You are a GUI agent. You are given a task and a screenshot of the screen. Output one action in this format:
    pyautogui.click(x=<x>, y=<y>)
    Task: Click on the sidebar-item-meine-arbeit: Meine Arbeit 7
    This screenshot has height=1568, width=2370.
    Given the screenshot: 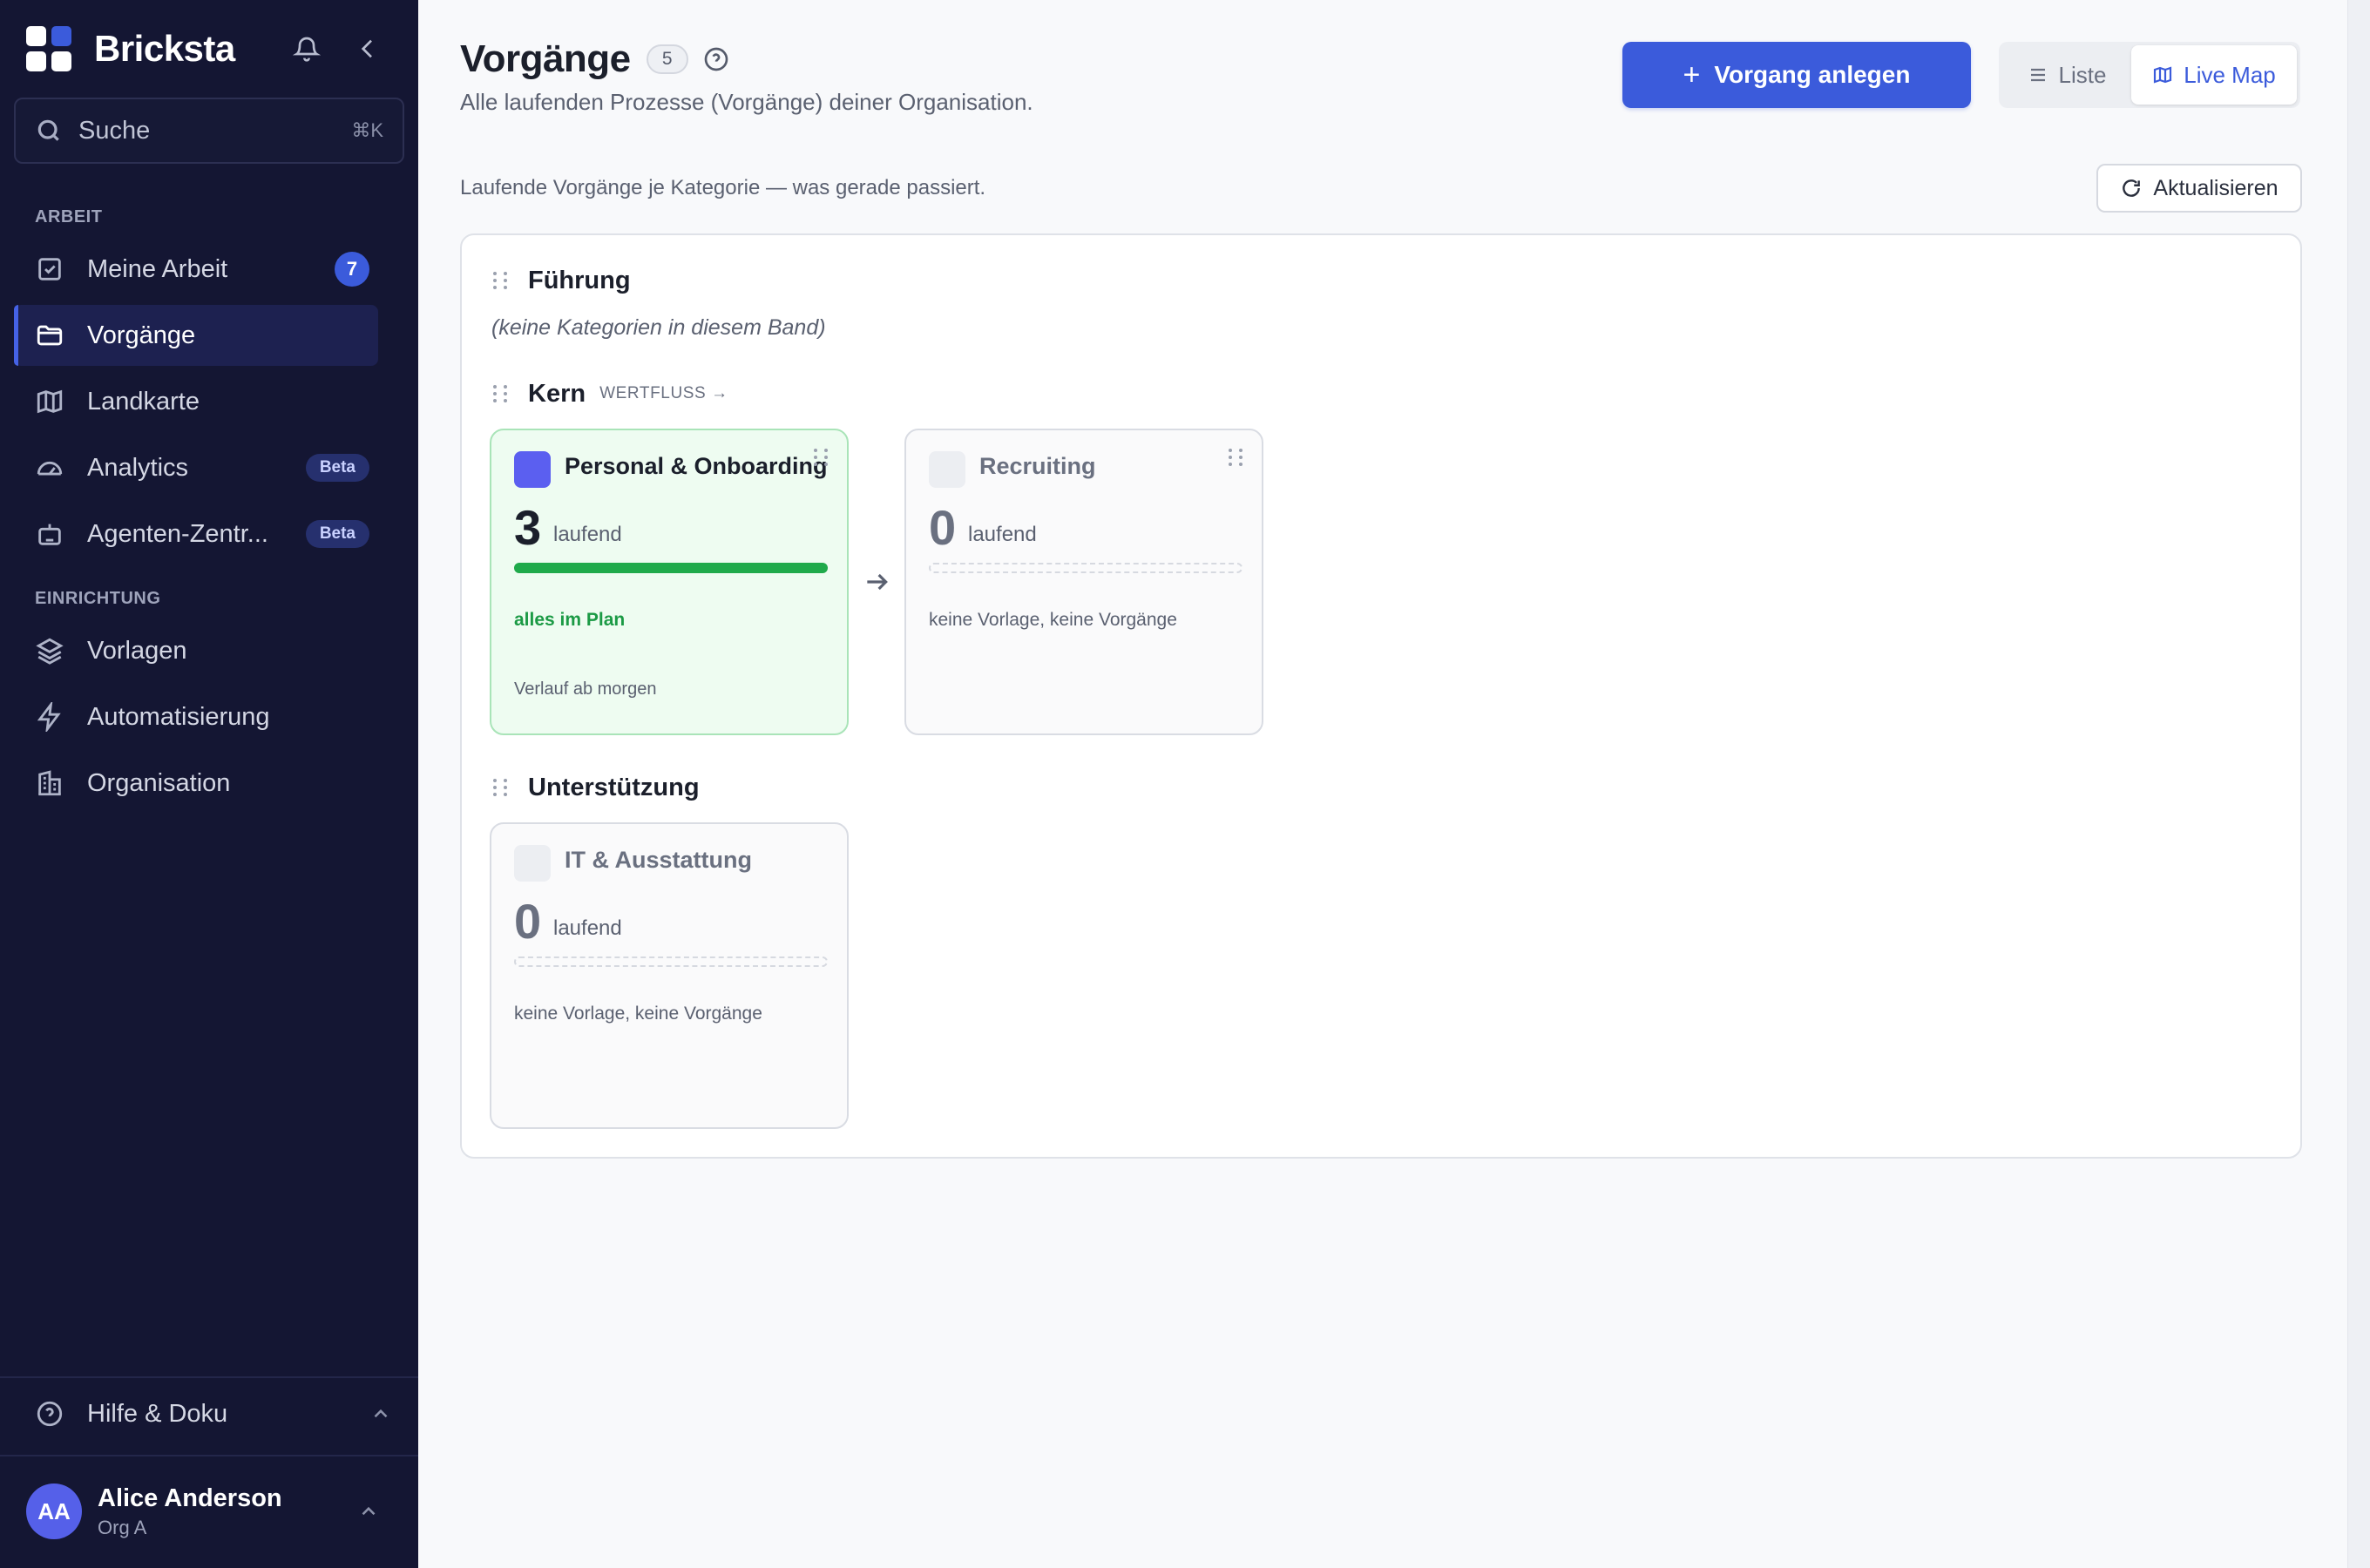 What is the action you would take?
    pyautogui.click(x=196, y=270)
    